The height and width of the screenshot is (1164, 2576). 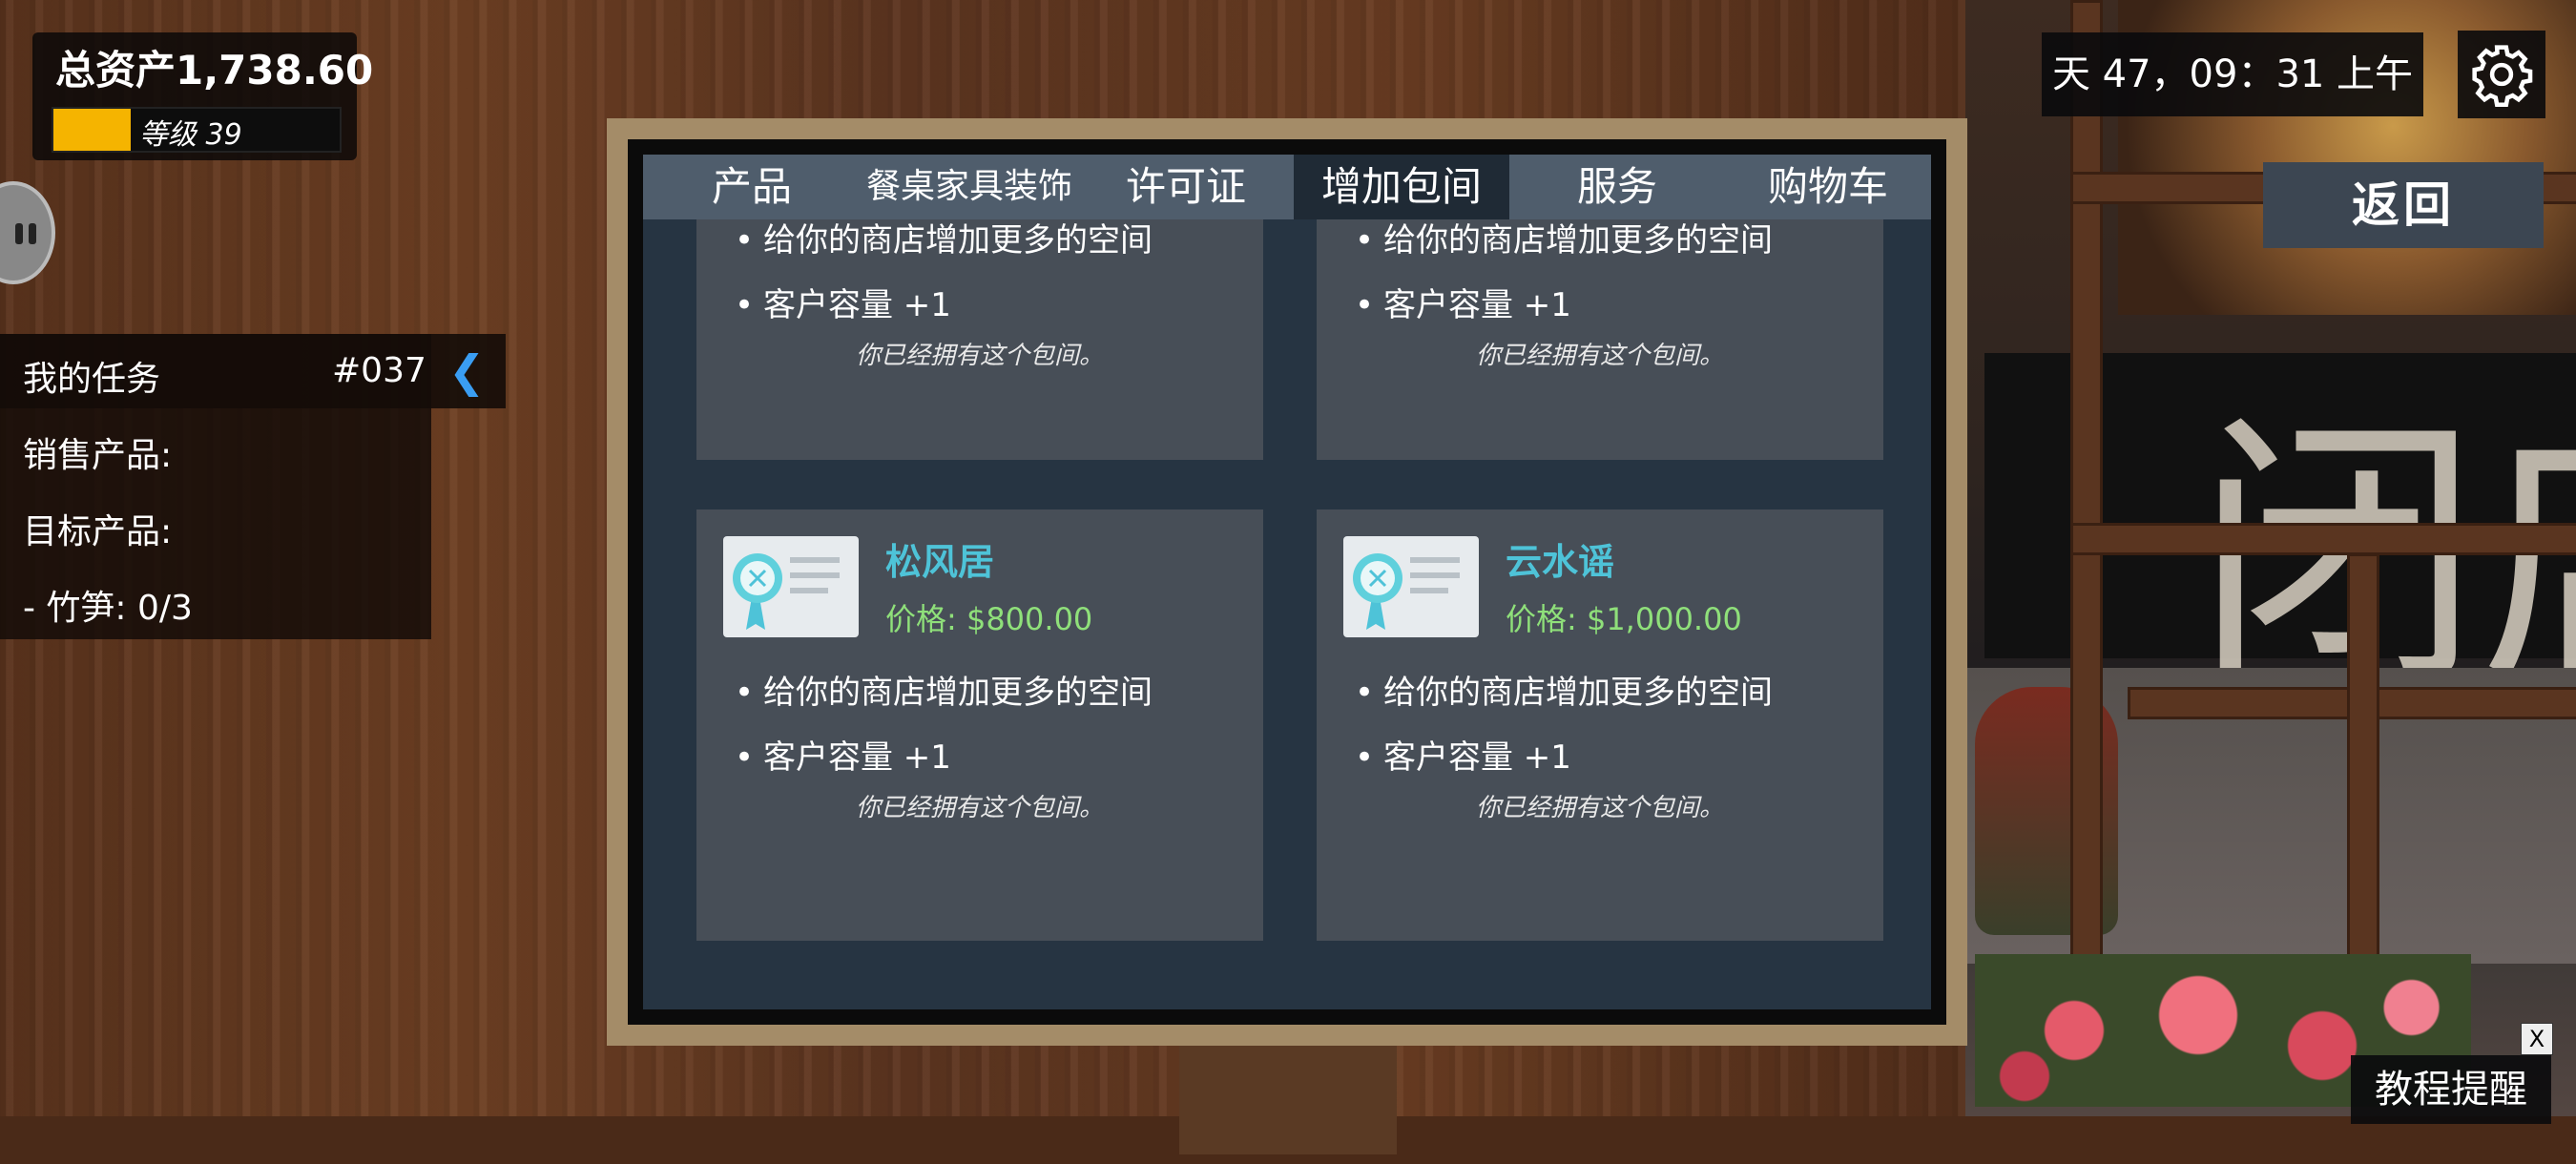 What do you see at coordinates (2323, 539) in the screenshot?
I see `lattice-frame` at bounding box center [2323, 539].